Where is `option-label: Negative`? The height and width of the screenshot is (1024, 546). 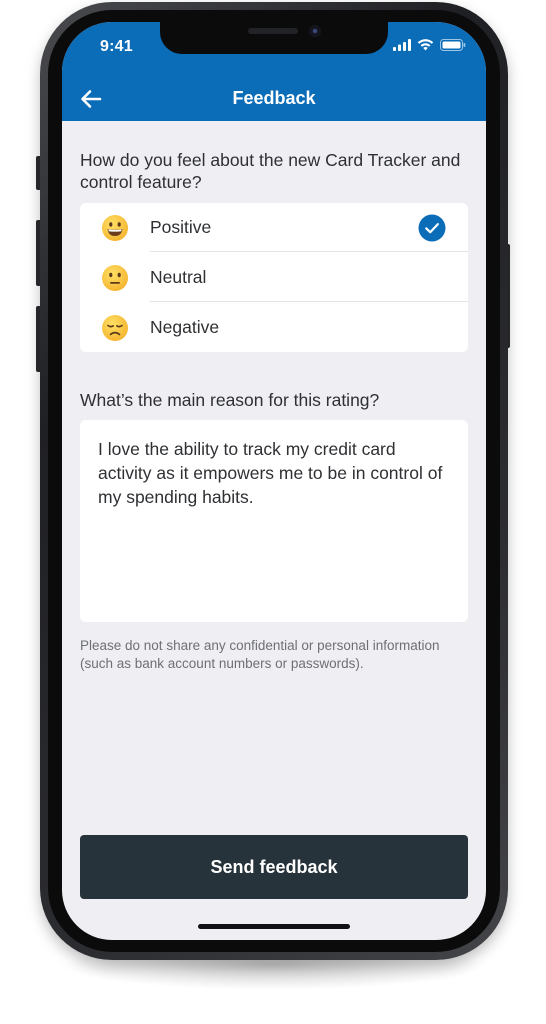
option-label: Negative is located at coordinates (185, 327).